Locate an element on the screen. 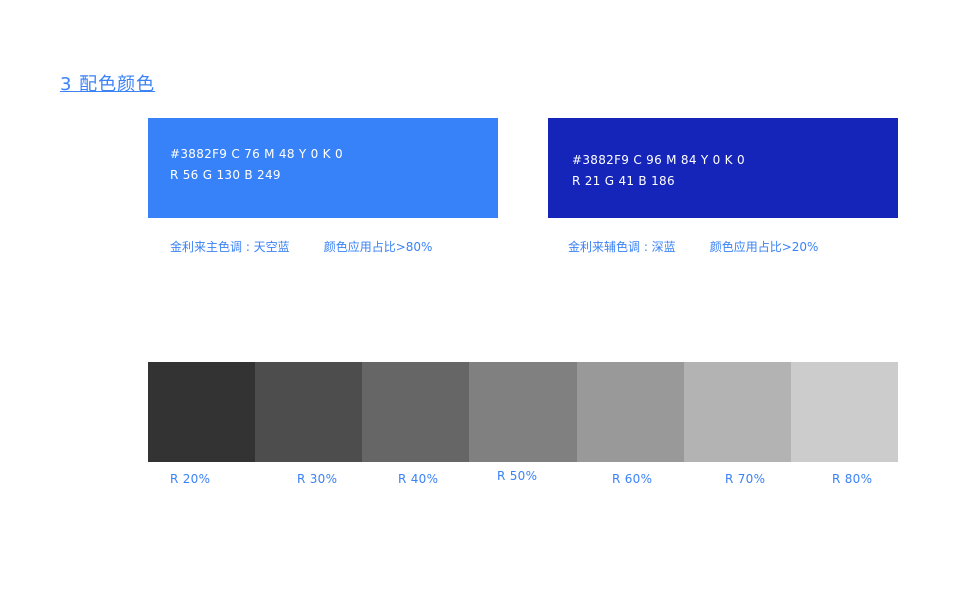  section-title: 3 配色颜色 is located at coordinates (108, 84).